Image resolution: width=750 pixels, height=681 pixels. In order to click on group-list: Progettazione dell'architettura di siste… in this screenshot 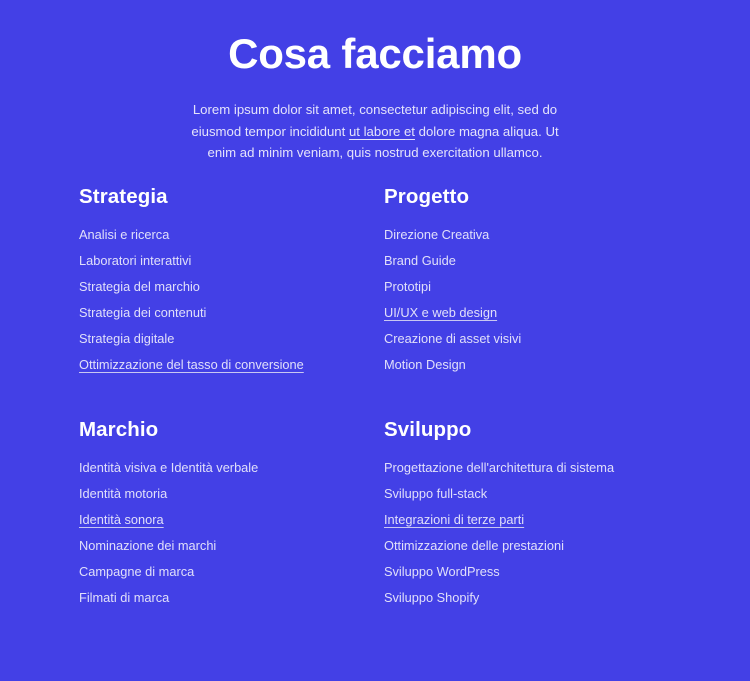, I will do `click(536, 533)`.